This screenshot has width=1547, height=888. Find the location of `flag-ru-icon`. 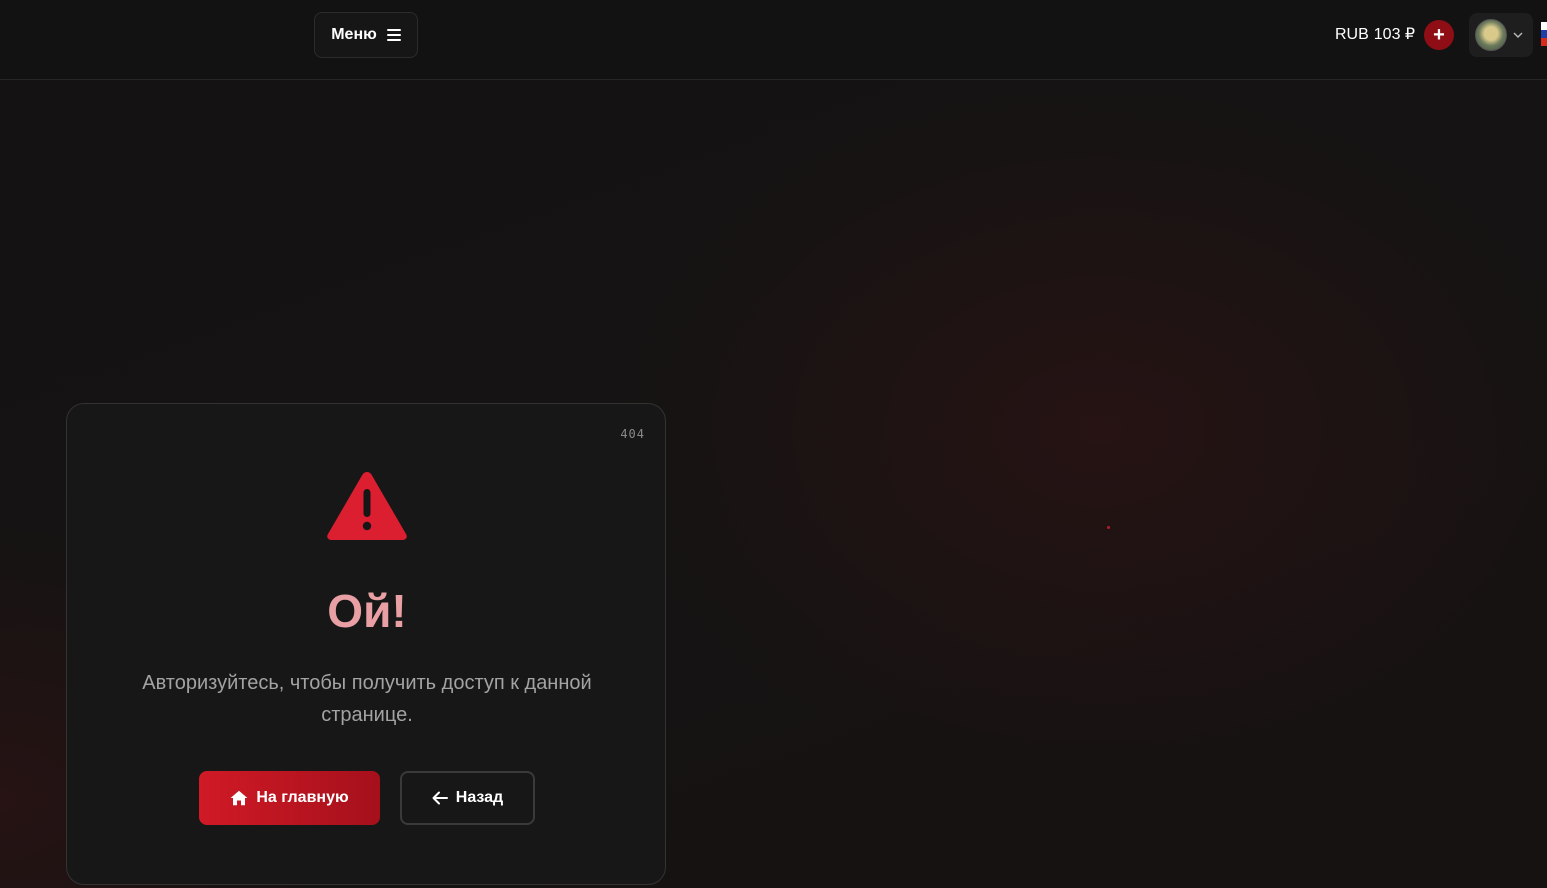

flag-ru-icon is located at coordinates (1544, 34).